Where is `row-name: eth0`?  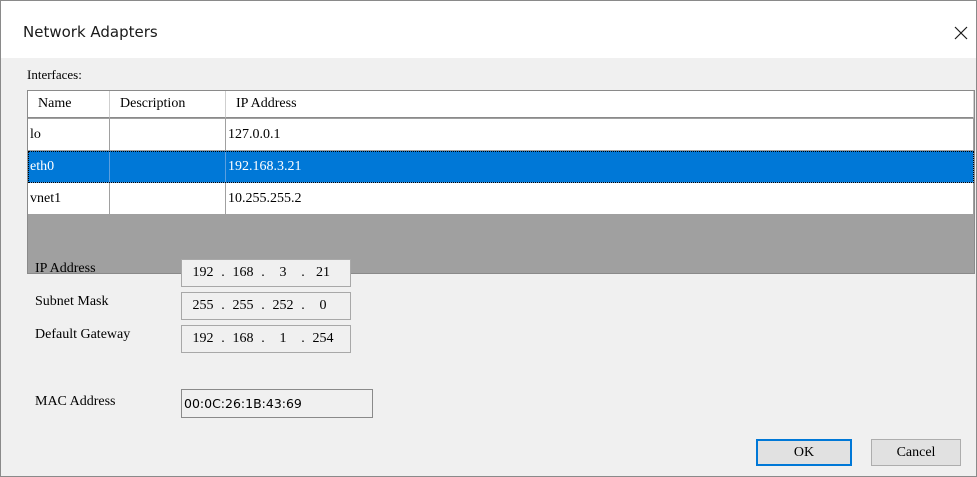
row-name: eth0 is located at coordinates (69, 167).